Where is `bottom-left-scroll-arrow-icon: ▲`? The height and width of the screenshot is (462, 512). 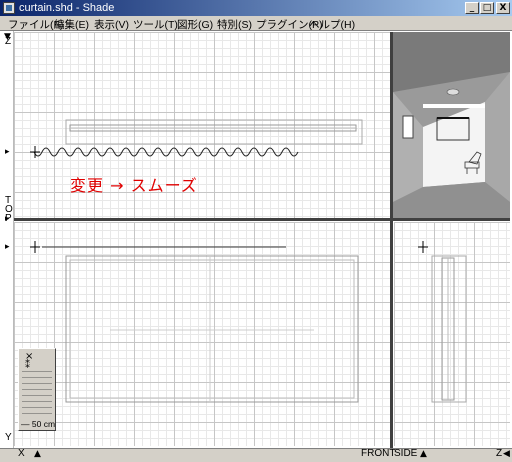 bottom-left-scroll-arrow-icon: ▲ is located at coordinates (37, 454).